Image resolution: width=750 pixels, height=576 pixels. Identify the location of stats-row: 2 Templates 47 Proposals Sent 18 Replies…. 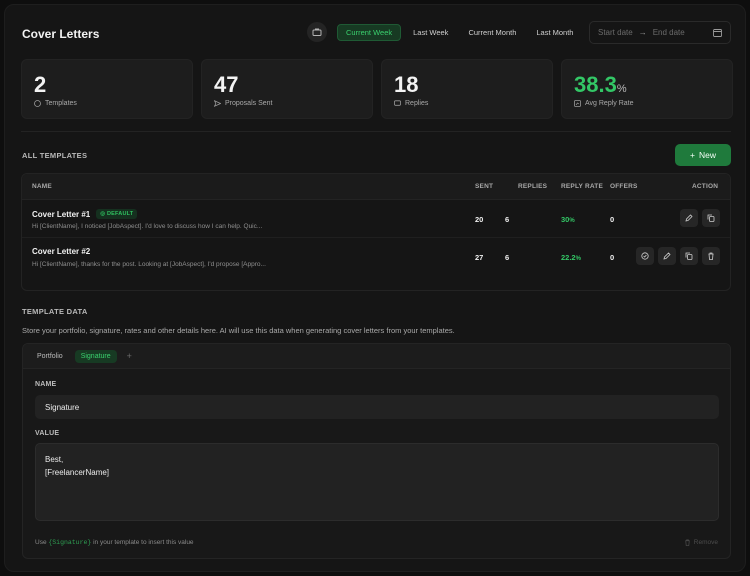
(377, 89).